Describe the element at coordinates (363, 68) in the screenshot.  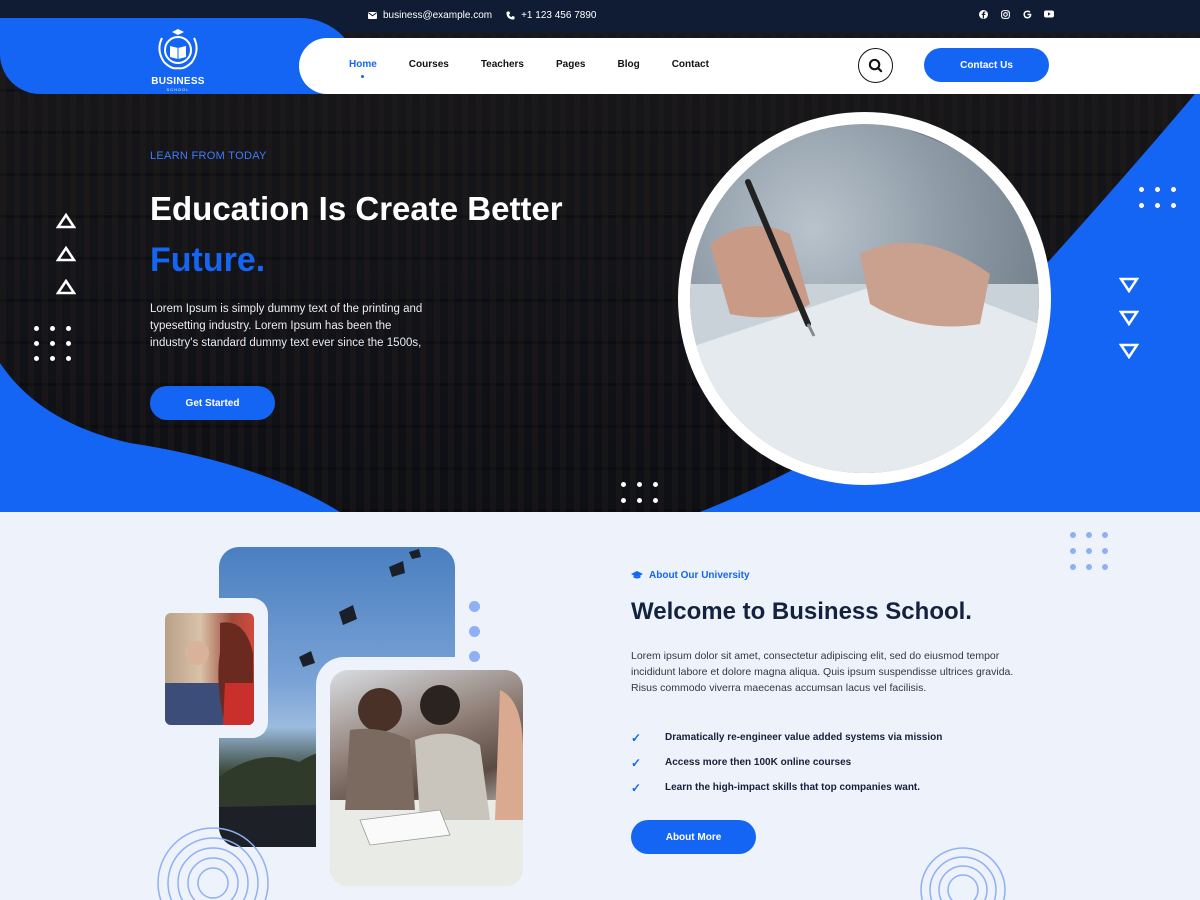
I see `nav-item-home: Home` at that location.